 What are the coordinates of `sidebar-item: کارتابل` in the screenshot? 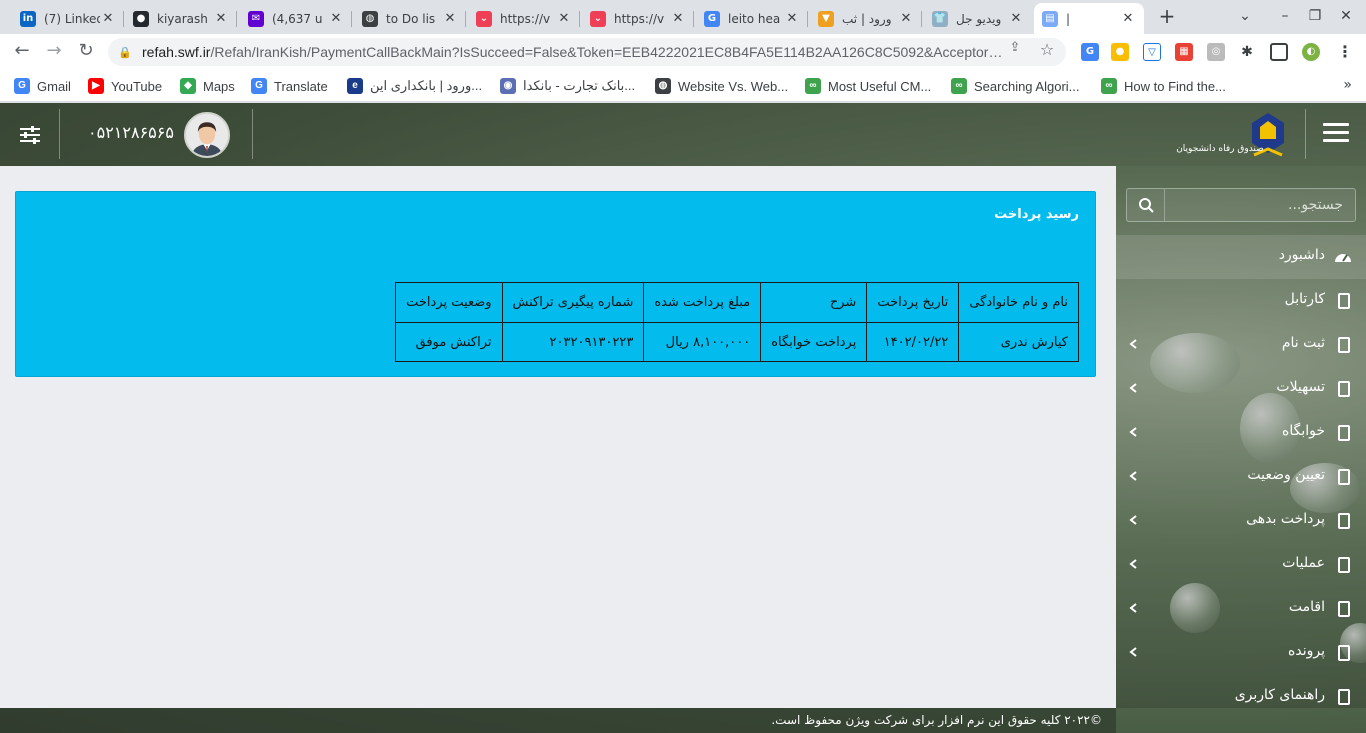 It's located at (1241, 301).